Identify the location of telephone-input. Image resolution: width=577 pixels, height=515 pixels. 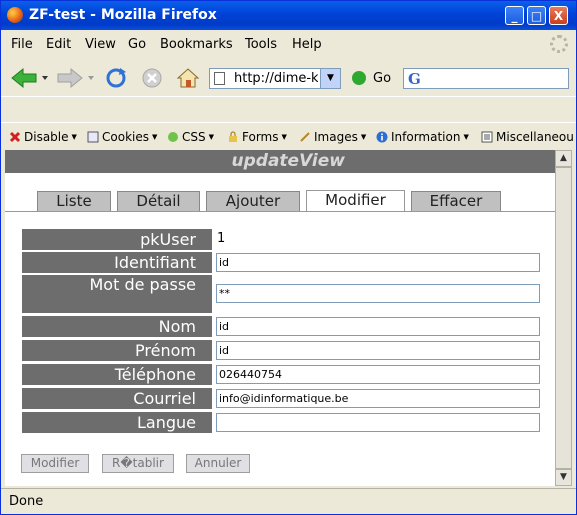
(378, 374).